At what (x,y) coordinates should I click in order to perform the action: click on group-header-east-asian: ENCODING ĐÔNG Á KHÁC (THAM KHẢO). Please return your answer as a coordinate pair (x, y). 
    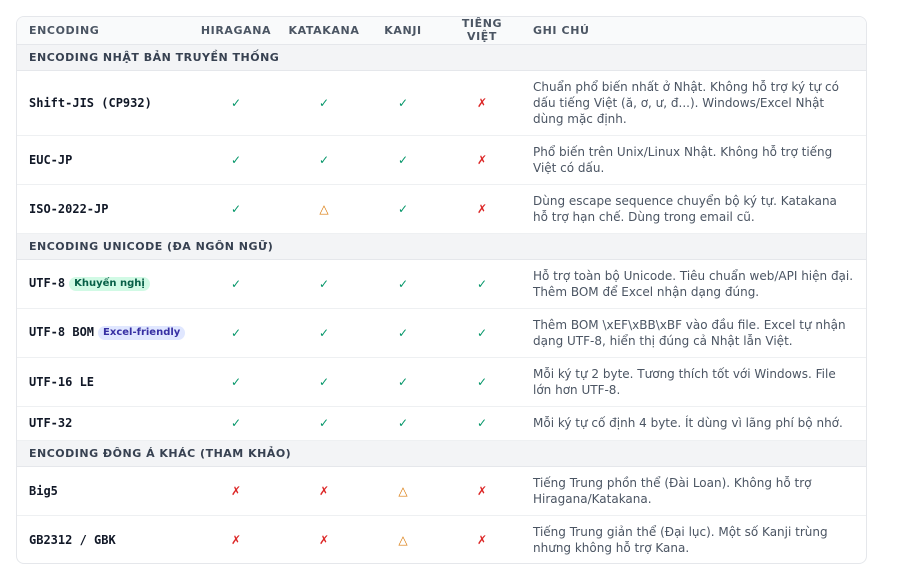
    Looking at the image, I should click on (441, 453).